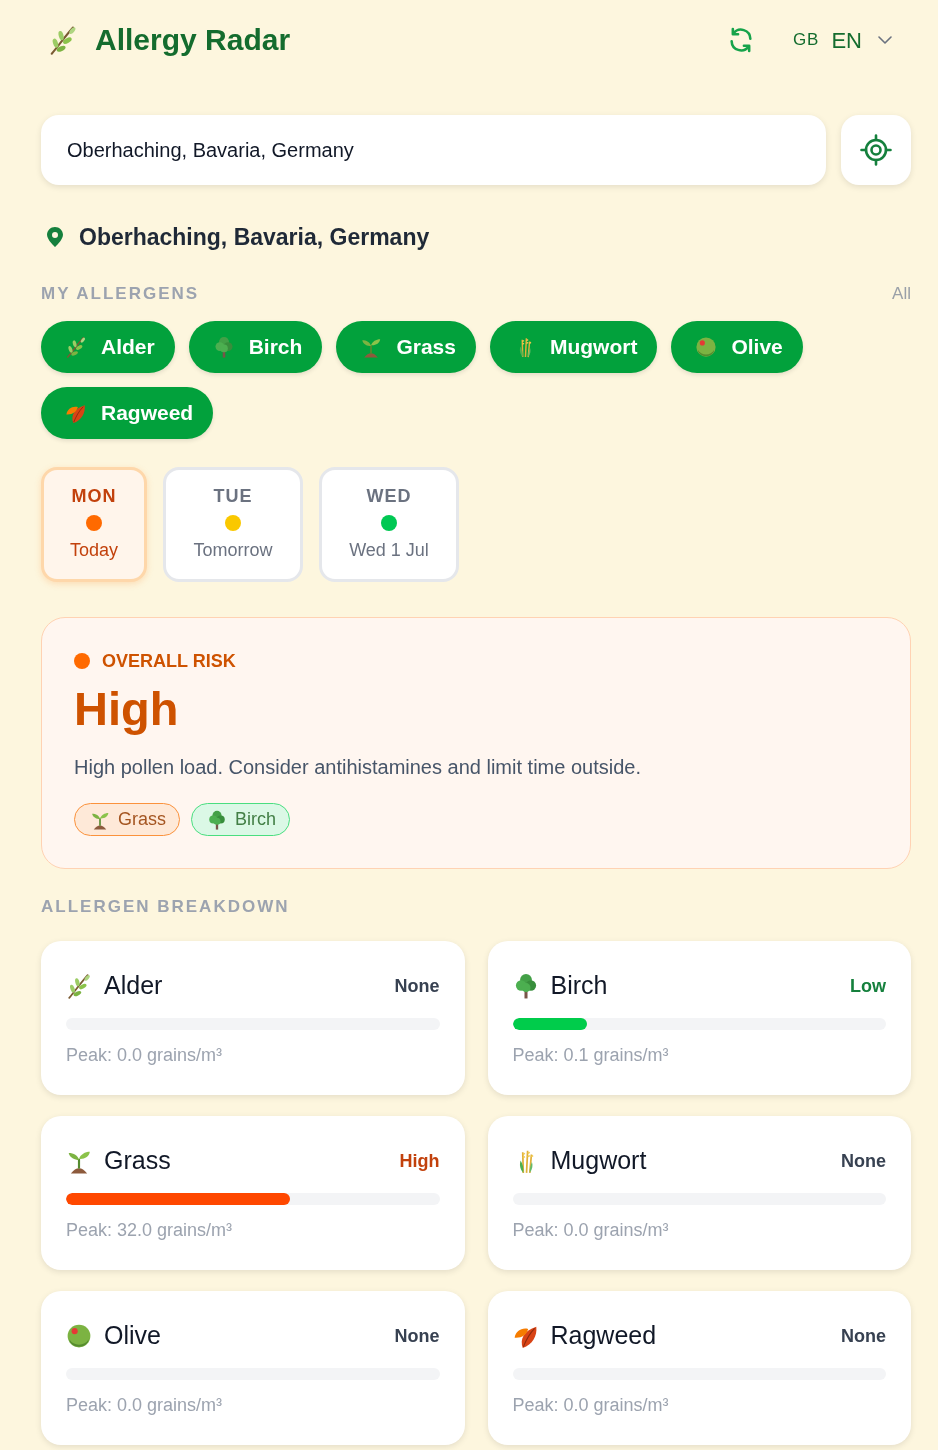 Image resolution: width=938 pixels, height=1450 pixels. Describe the element at coordinates (433, 150) in the screenshot. I see `search-field: Oberhaching, Bavaria, Germany` at that location.